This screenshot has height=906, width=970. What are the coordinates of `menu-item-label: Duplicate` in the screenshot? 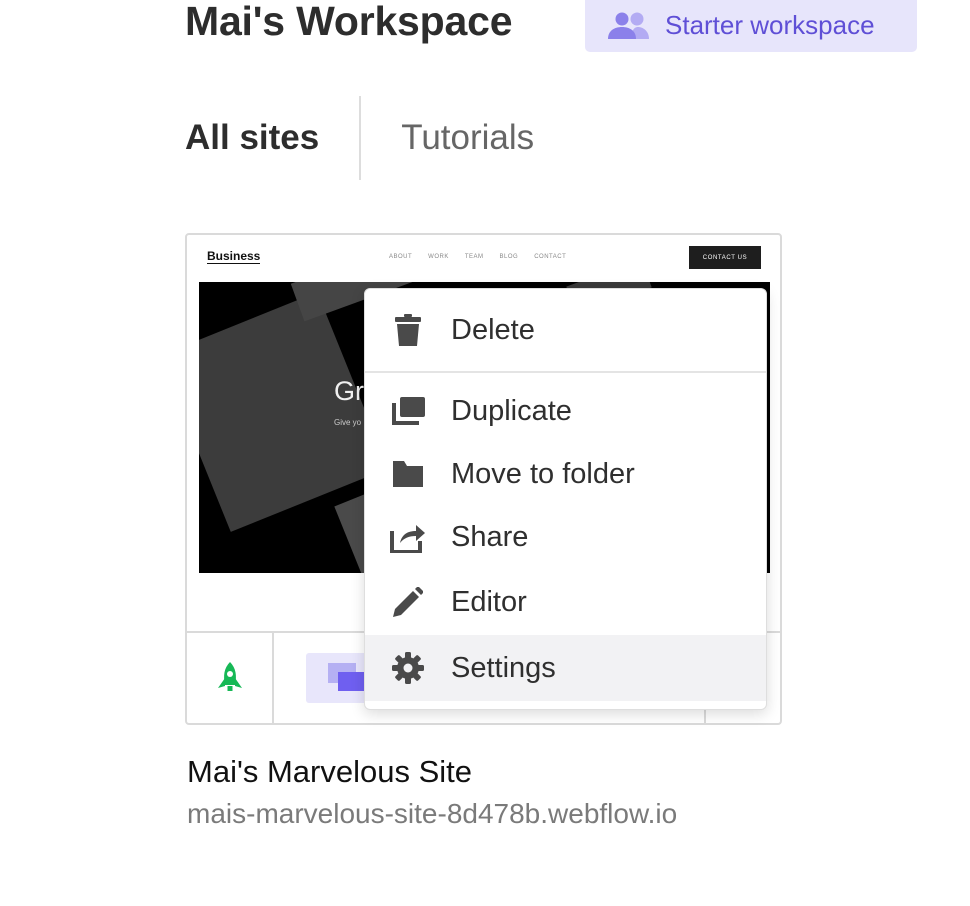 It's located at (511, 410).